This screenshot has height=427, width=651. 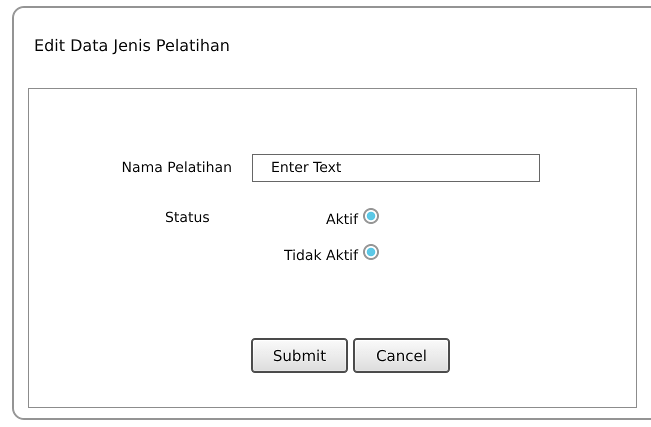 What do you see at coordinates (401, 355) in the screenshot?
I see `action-button: Cancel` at bounding box center [401, 355].